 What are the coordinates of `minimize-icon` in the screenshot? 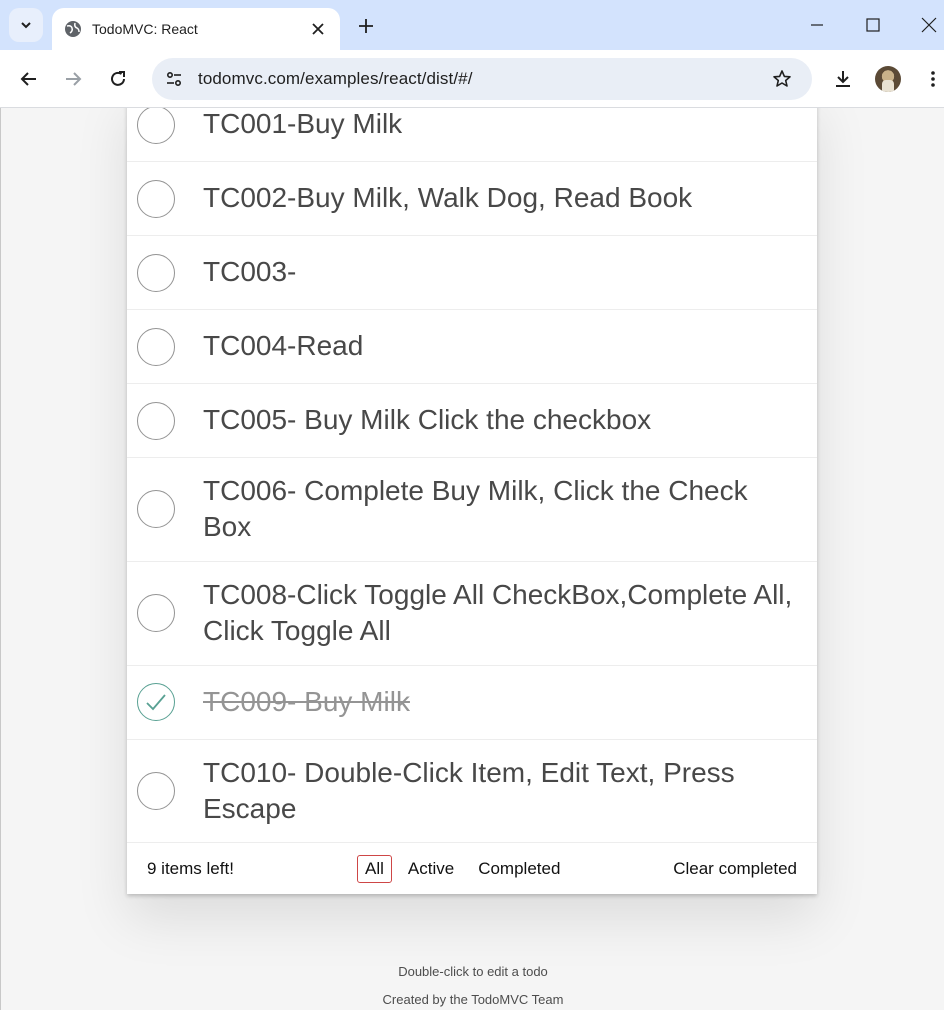 It's located at (817, 25).